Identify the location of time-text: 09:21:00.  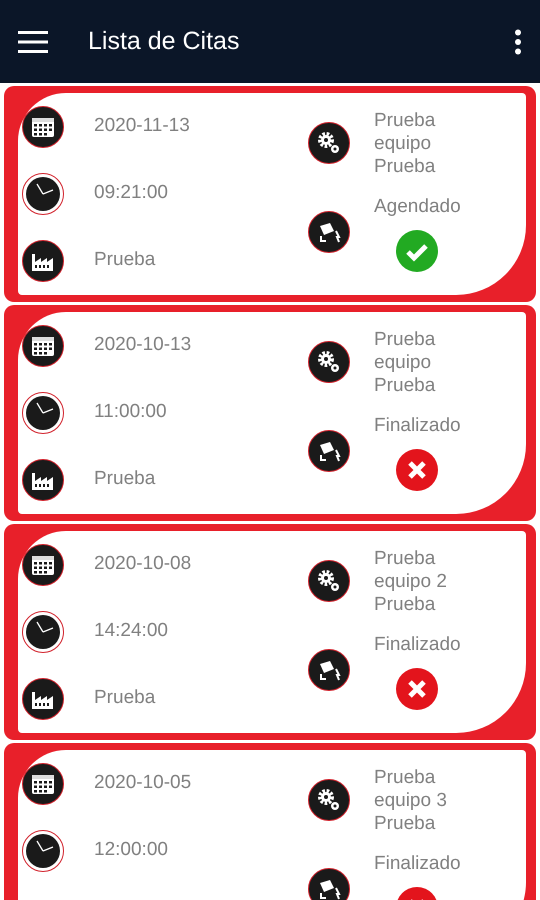
(131, 193).